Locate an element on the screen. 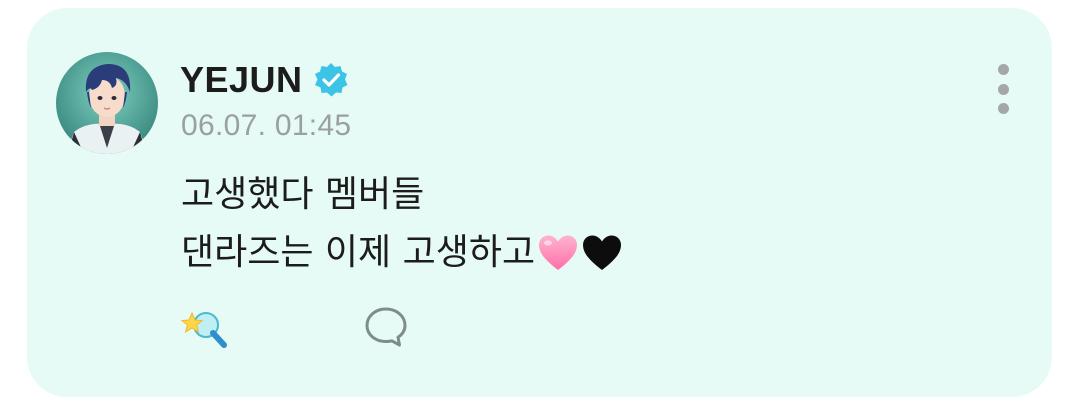 The height and width of the screenshot is (407, 1080). star-magnifier-icon is located at coordinates (203, 329).